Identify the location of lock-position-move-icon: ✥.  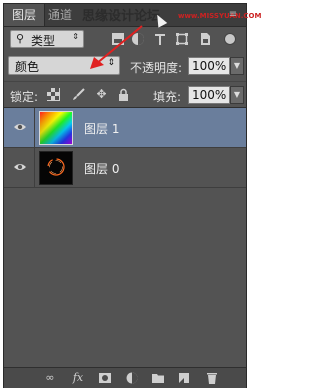
(101, 94).